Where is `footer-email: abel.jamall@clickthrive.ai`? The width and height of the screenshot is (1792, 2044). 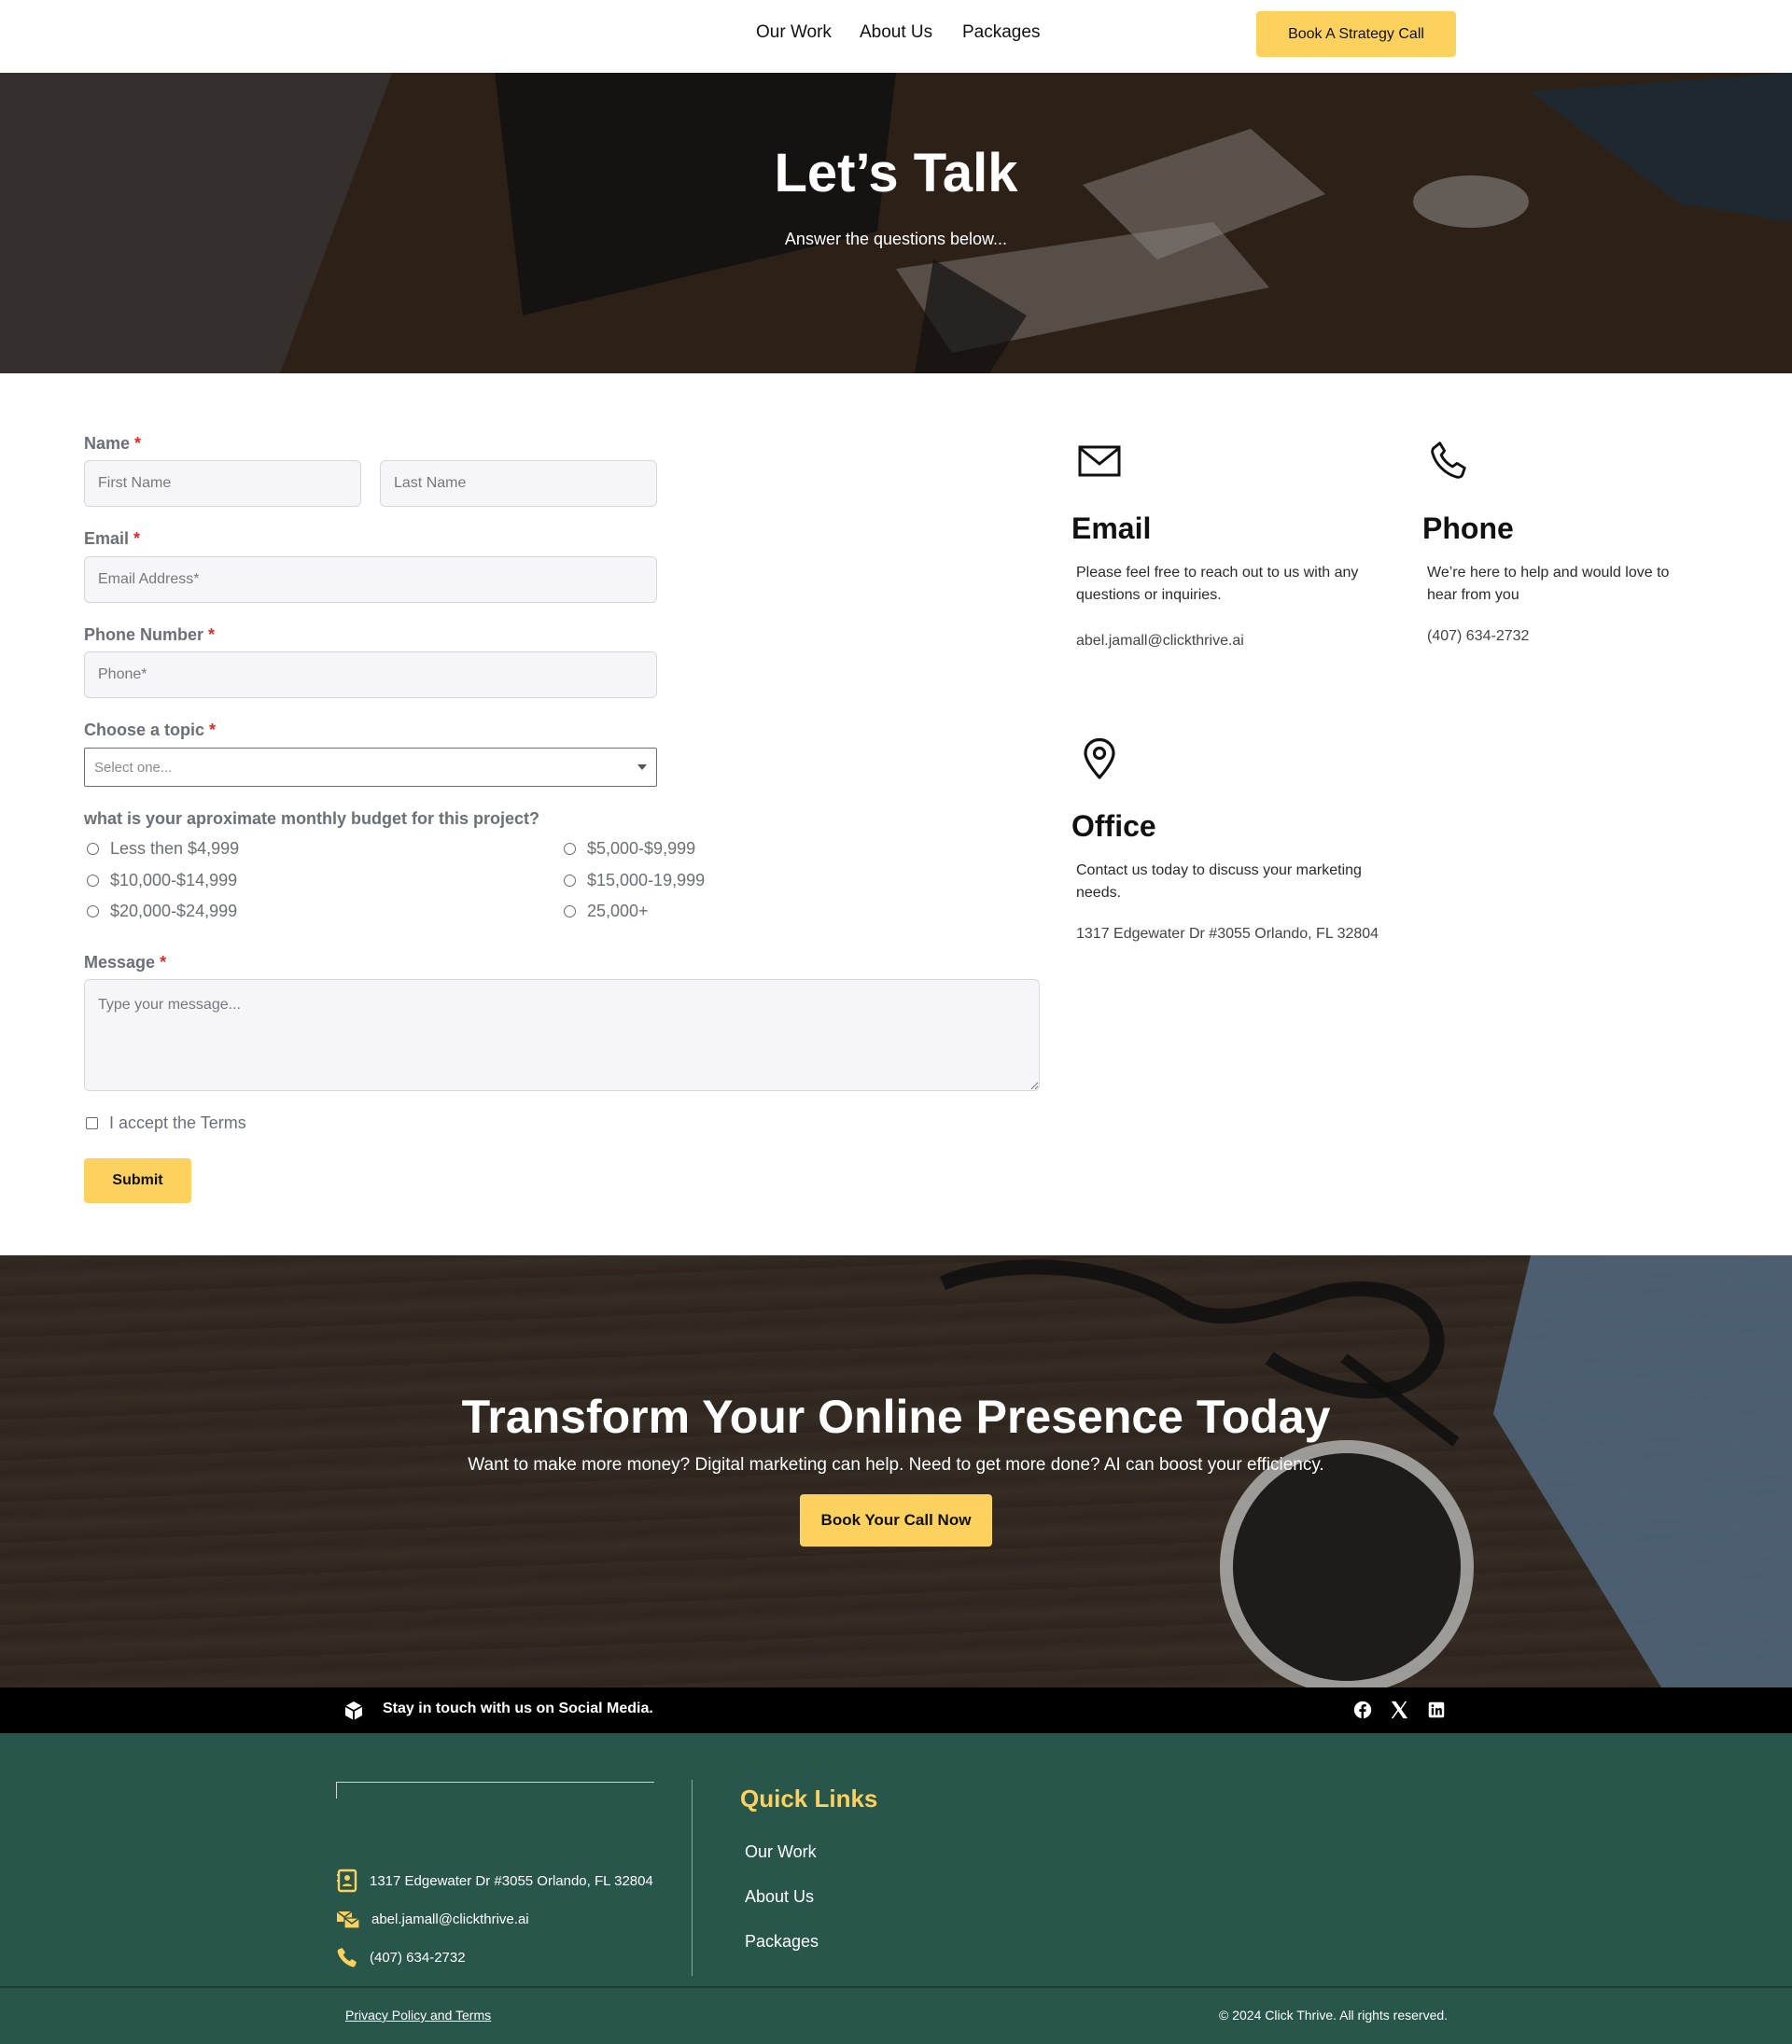
footer-email: abel.jamall@clickthrive.ai is located at coordinates (432, 1919).